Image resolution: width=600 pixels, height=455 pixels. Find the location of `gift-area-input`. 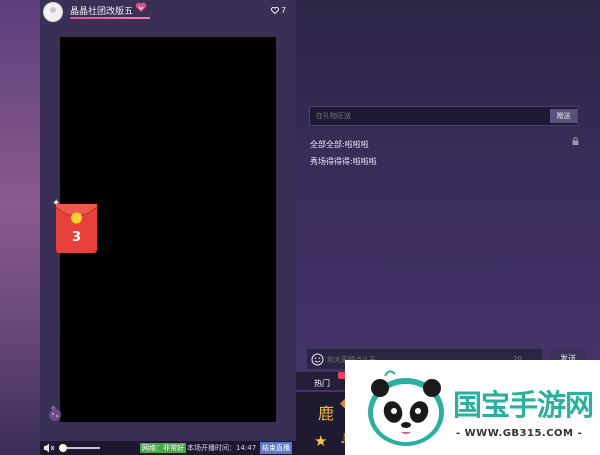

gift-area-input is located at coordinates (428, 116).